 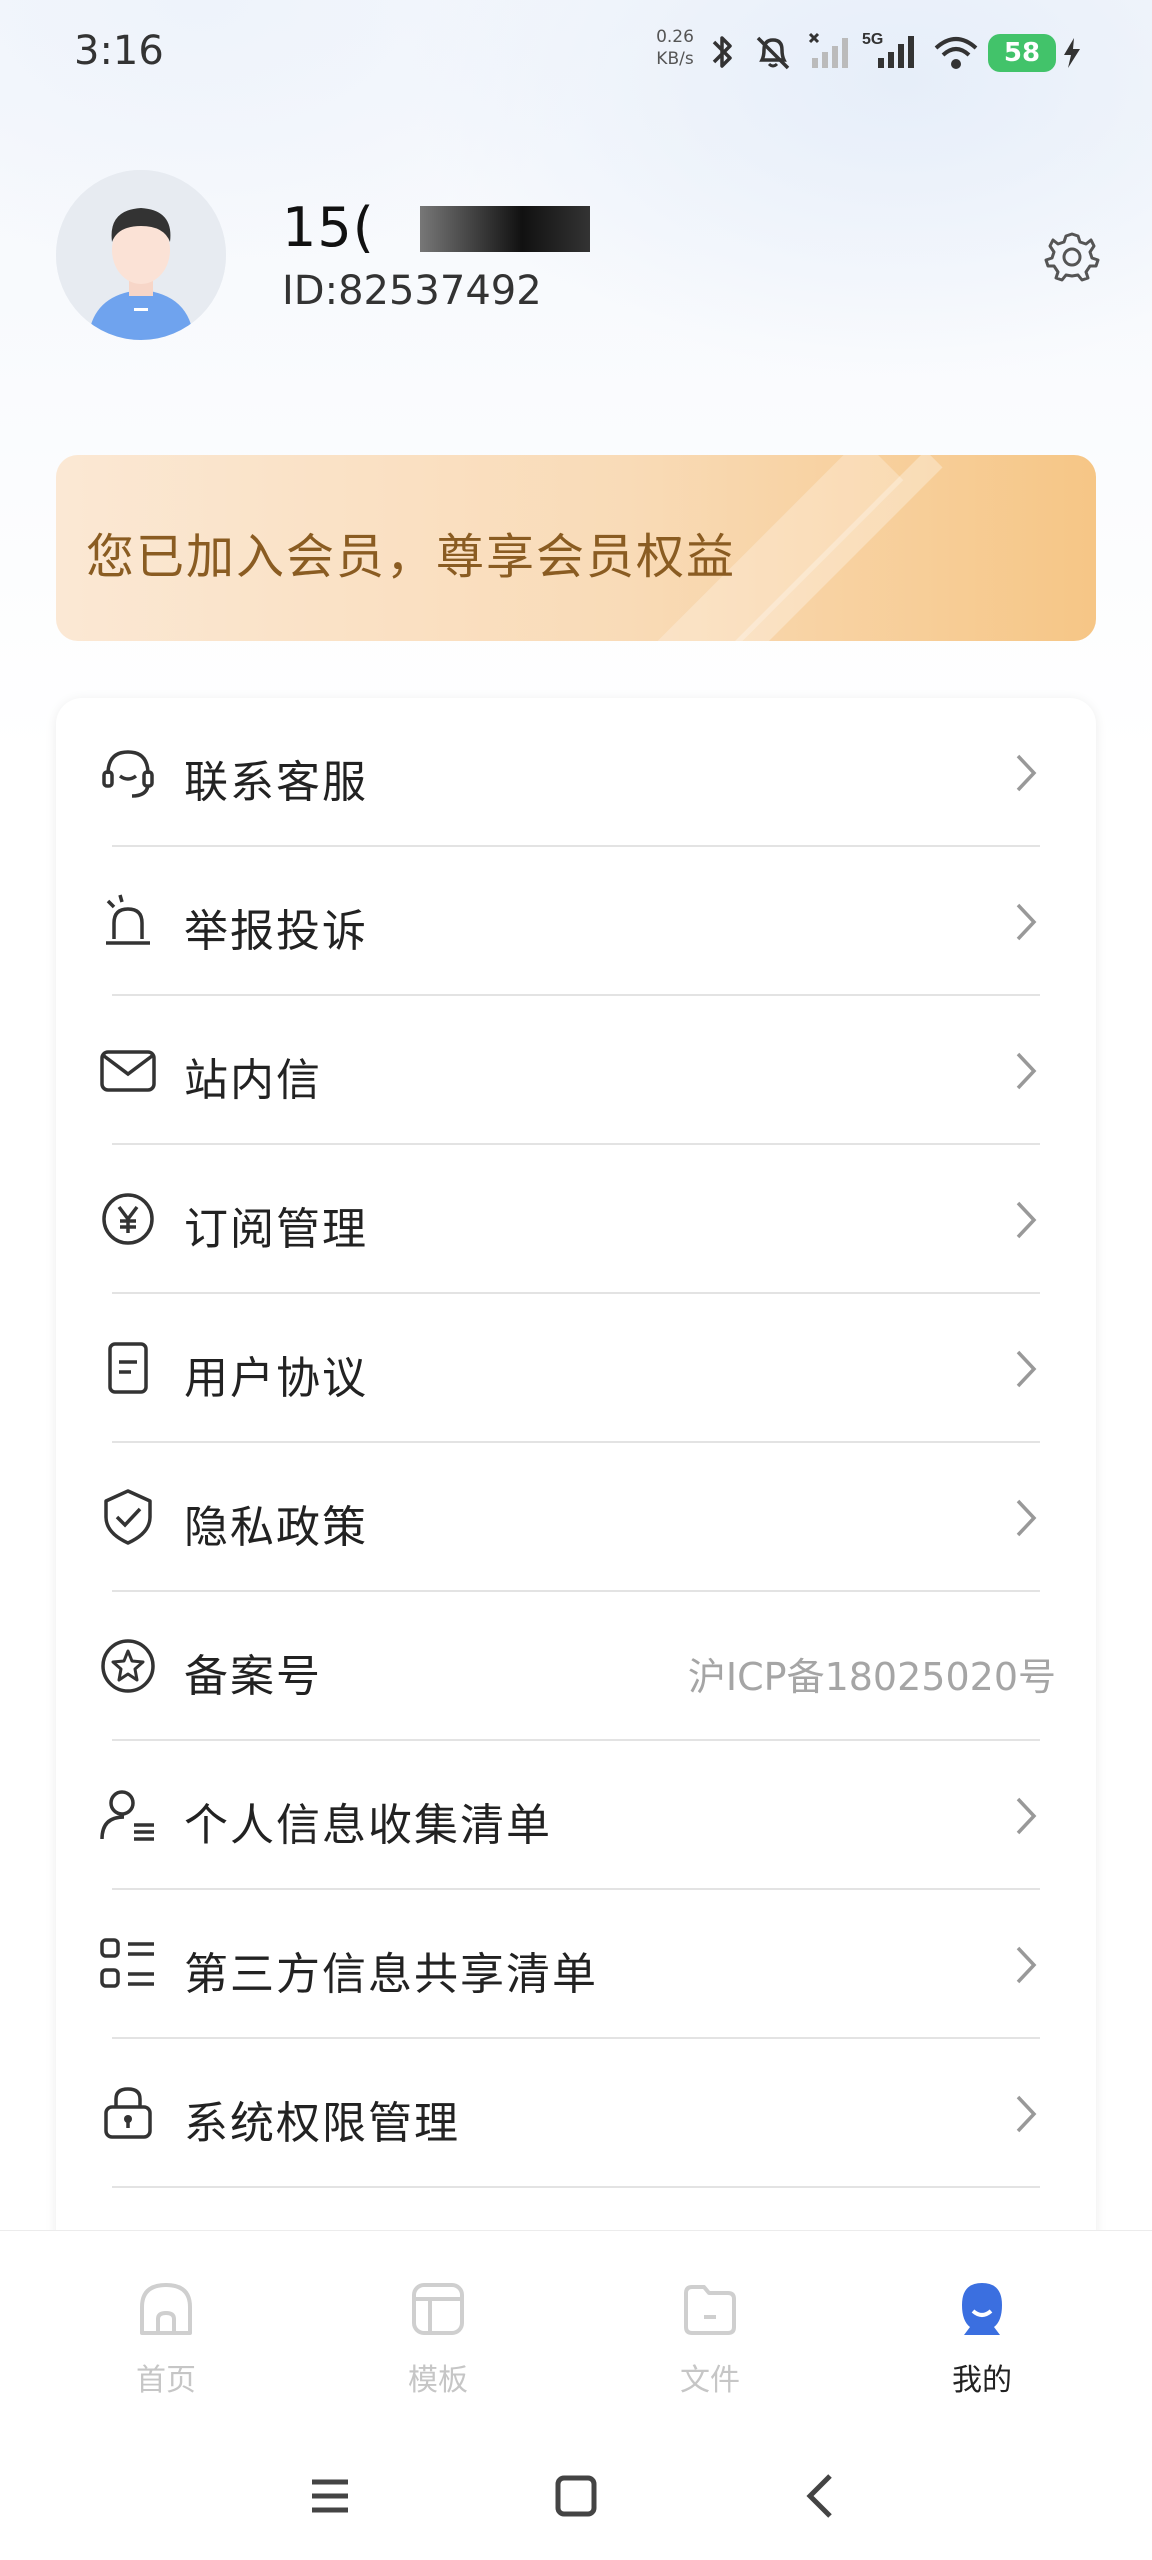 I want to click on member-banner-text: 您已加入会员，尊享会员权益, so click(x=411, y=557).